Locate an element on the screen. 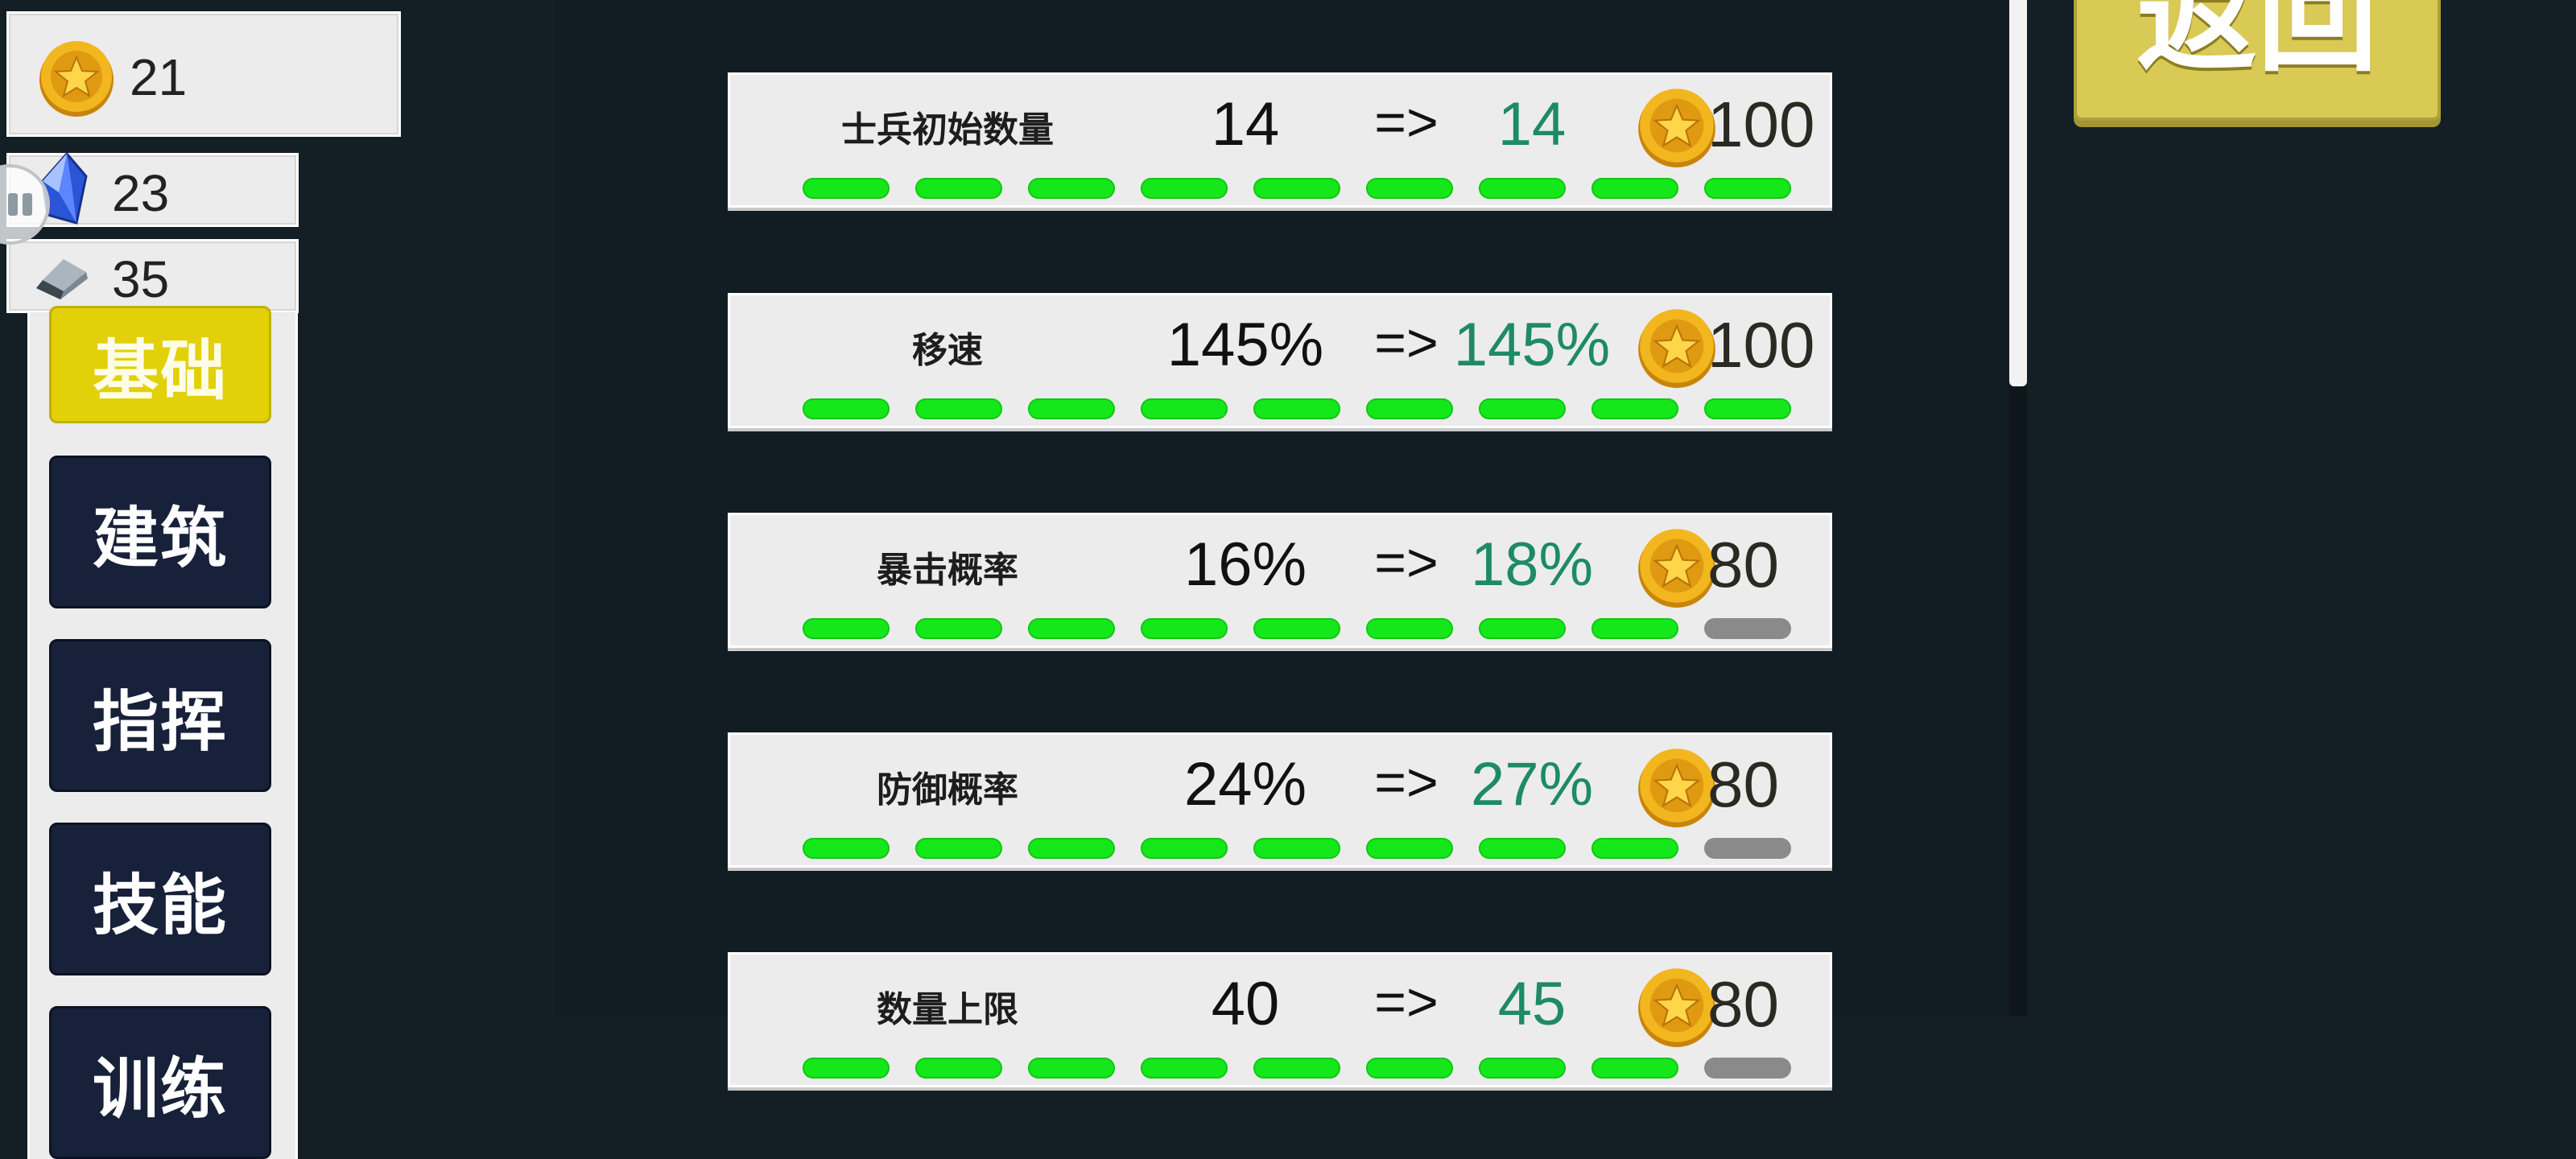 The width and height of the screenshot is (2576, 1159). next-value: 18% is located at coordinates (1532, 564).